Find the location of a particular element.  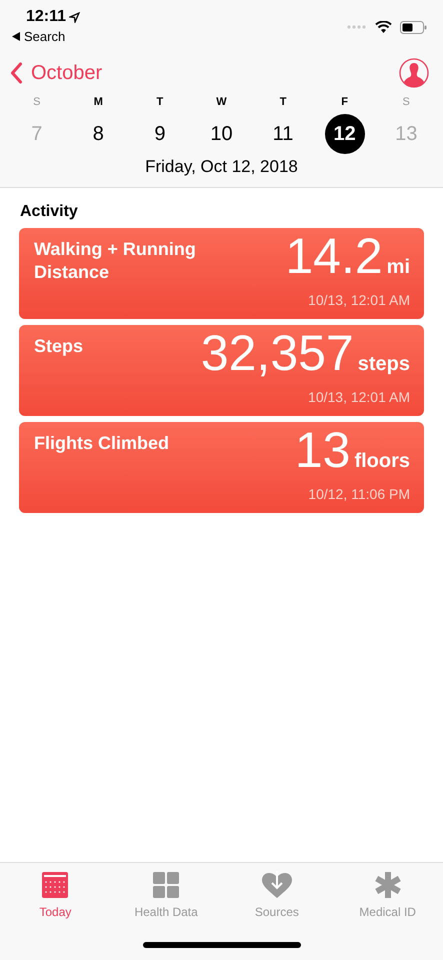

back-triangle-icon is located at coordinates (16, 36).